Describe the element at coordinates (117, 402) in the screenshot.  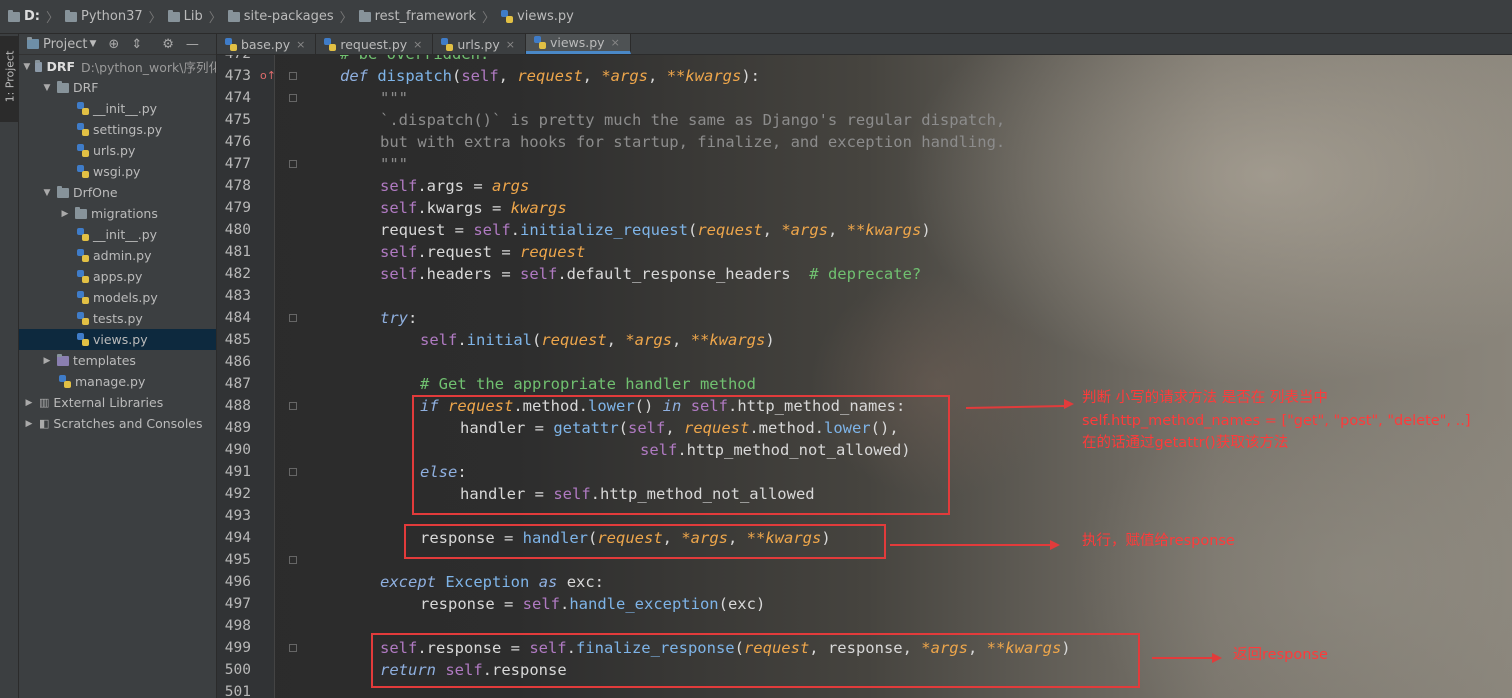
I see `tree-item-external-libraries: ▶ ▥ External Libraries` at that location.